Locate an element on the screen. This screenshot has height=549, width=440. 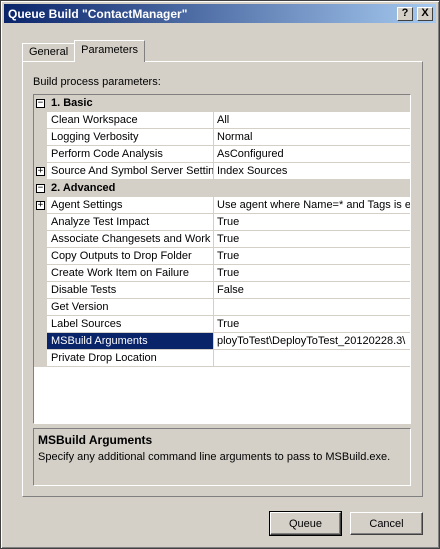
section-label: Build process parameters: is located at coordinates (97, 82).